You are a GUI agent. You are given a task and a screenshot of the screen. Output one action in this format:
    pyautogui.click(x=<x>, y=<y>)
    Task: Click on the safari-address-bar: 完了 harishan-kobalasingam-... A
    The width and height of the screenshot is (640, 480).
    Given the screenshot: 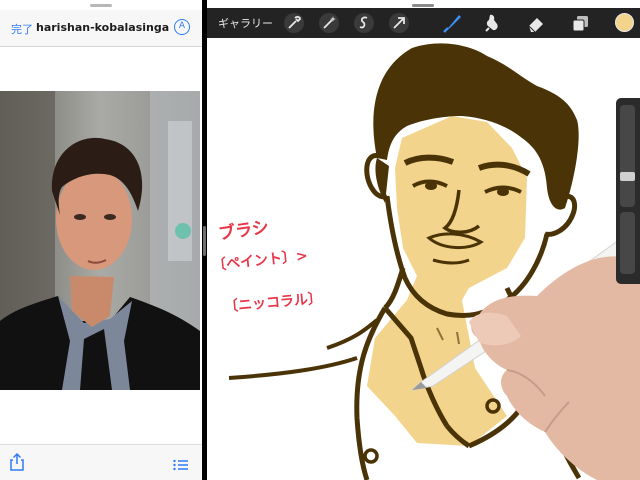 What is the action you would take?
    pyautogui.click(x=101, y=28)
    